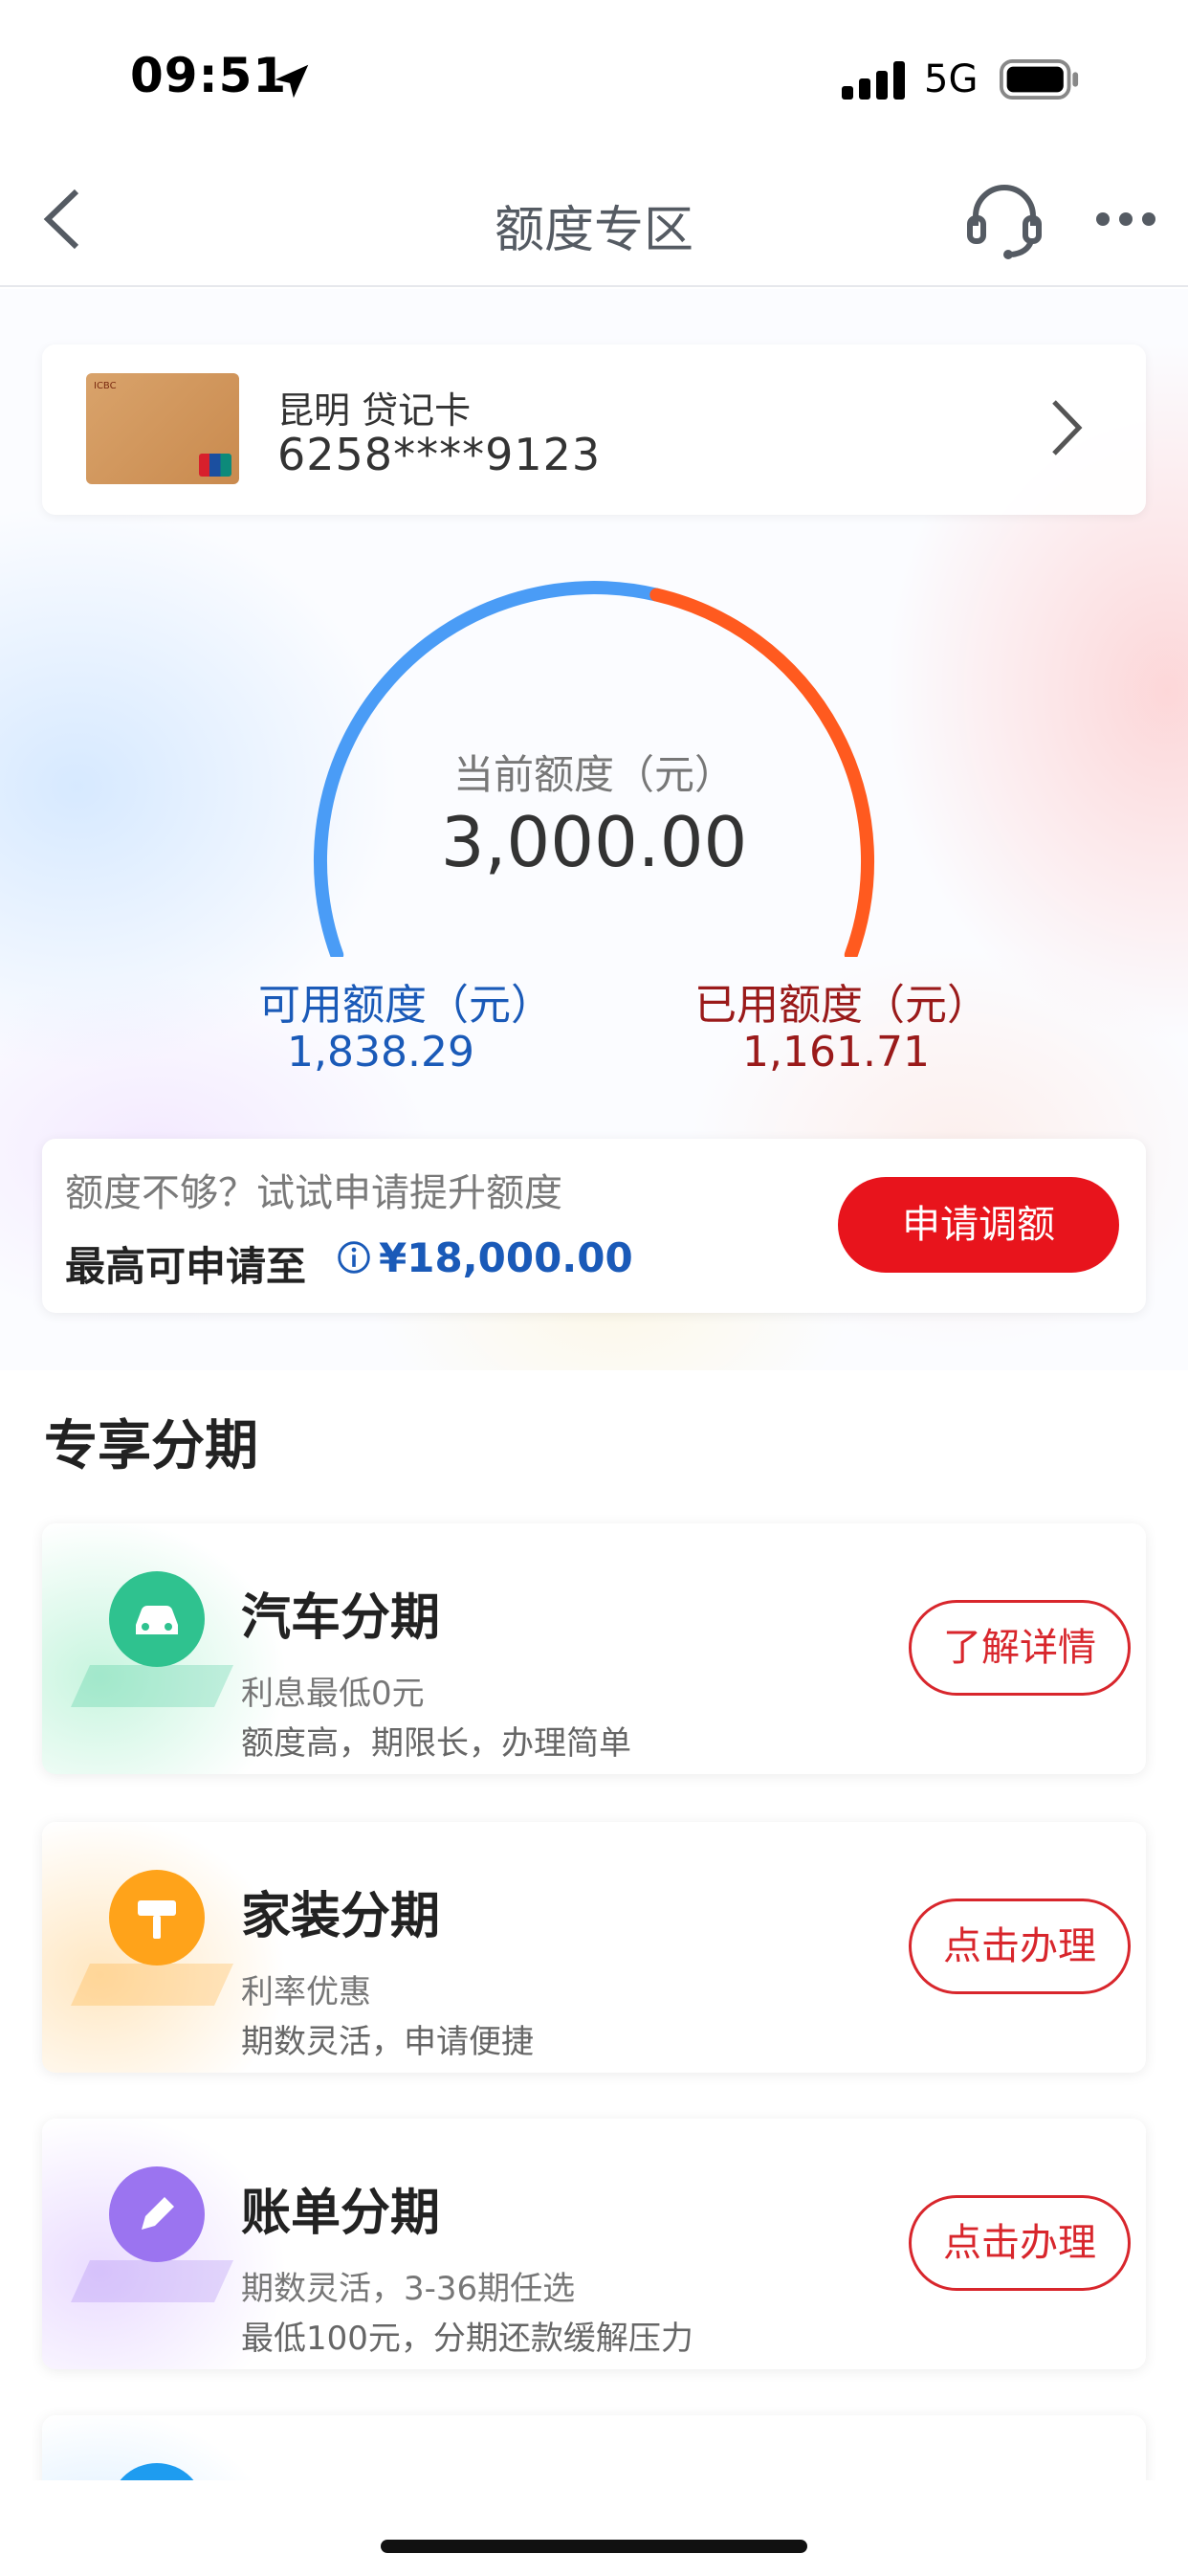  What do you see at coordinates (105, 386) in the screenshot?
I see `bank-logo: ICBC` at bounding box center [105, 386].